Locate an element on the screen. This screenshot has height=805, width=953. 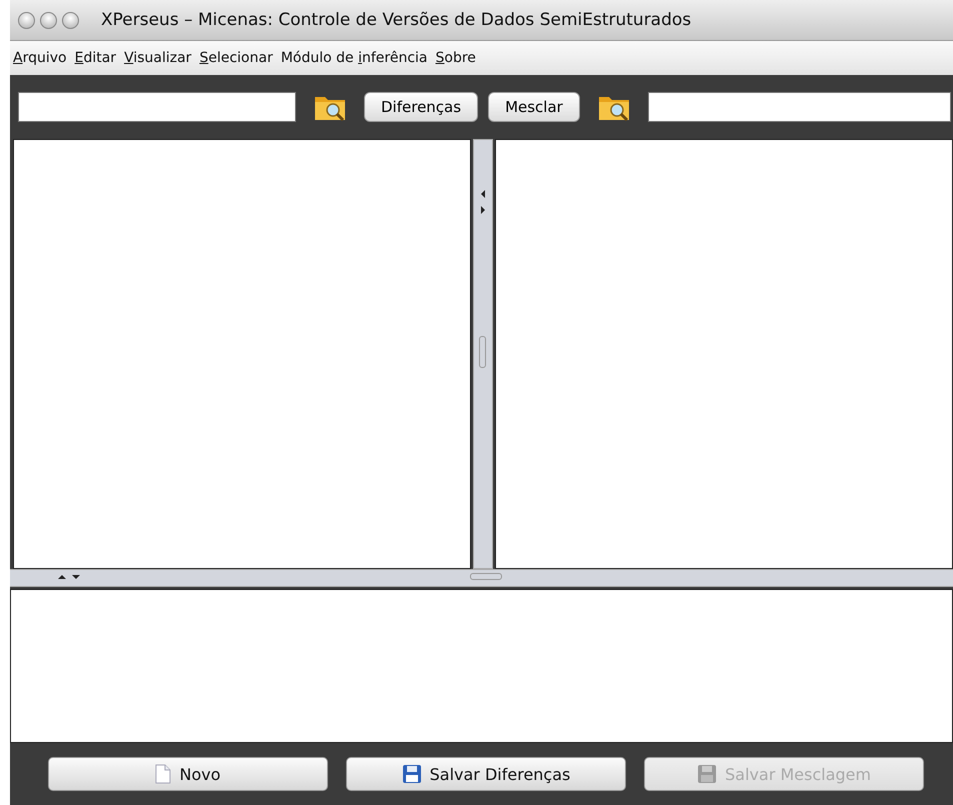
menu-item: Arquivo is located at coordinates (40, 58).